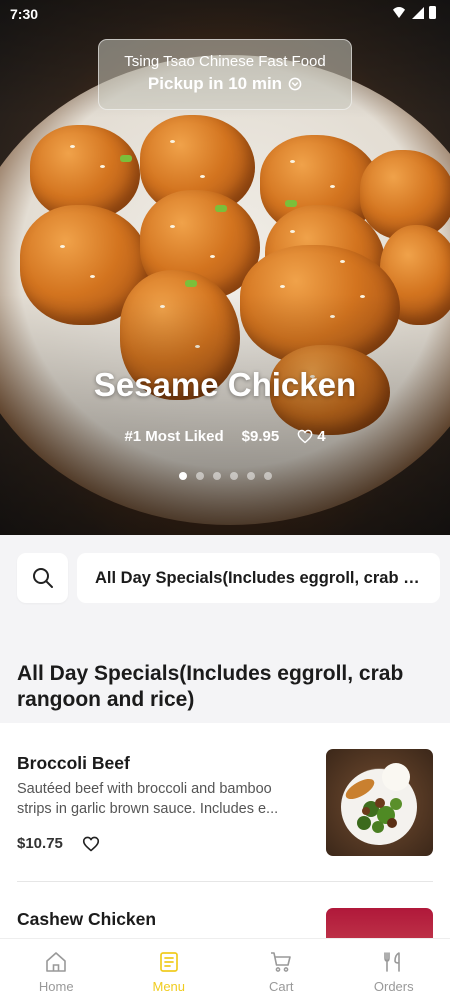 The height and width of the screenshot is (1000, 450). Describe the element at coordinates (24, 14) in the screenshot. I see `status-time: 7:30` at that location.